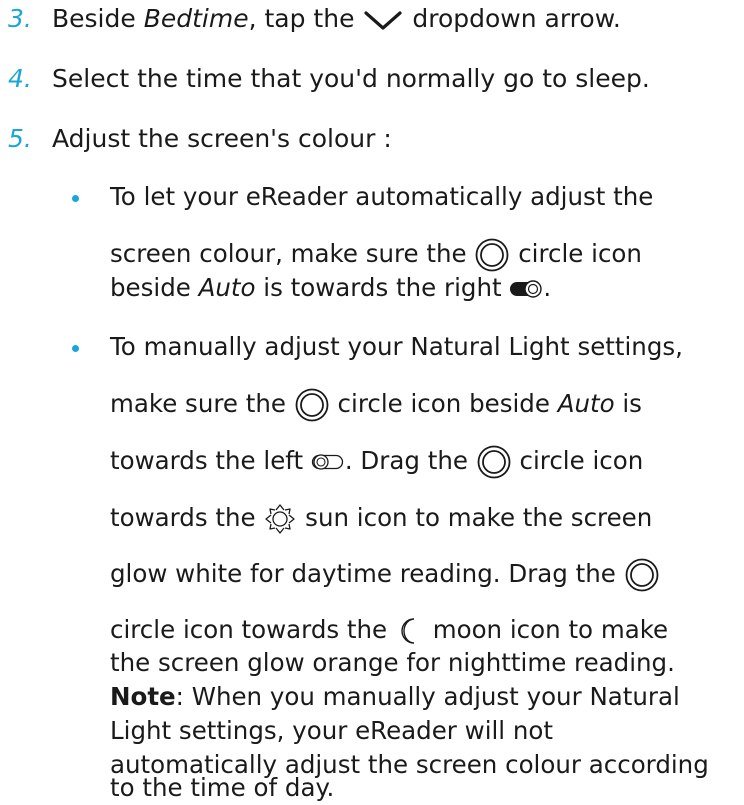  What do you see at coordinates (332, 730) in the screenshot?
I see `bullet-2-line-9: Light settings, your eReader will not` at bounding box center [332, 730].